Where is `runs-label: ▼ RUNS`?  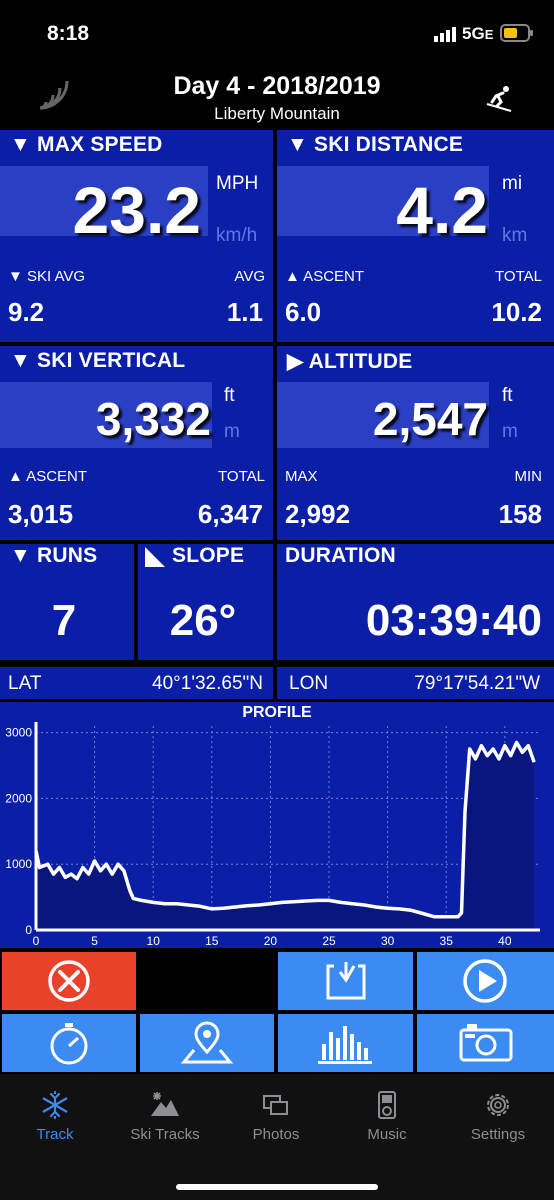 runs-label: ▼ RUNS is located at coordinates (54, 555).